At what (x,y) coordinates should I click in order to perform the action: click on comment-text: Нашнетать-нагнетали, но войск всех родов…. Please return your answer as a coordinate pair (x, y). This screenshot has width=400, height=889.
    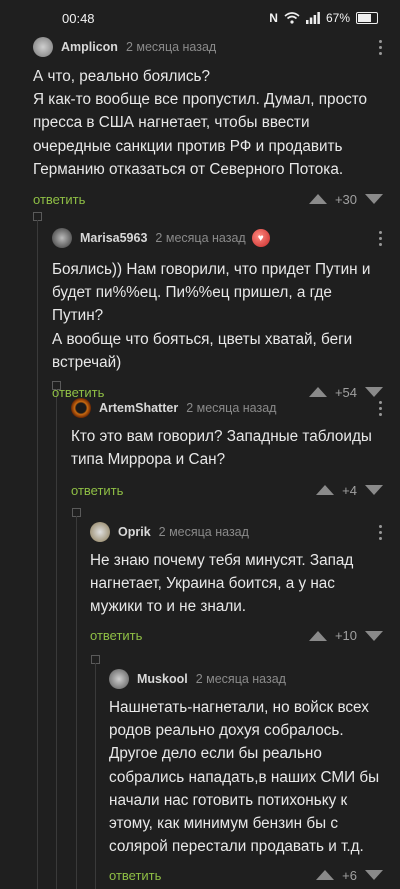
    Looking at the image, I should click on (246, 777).